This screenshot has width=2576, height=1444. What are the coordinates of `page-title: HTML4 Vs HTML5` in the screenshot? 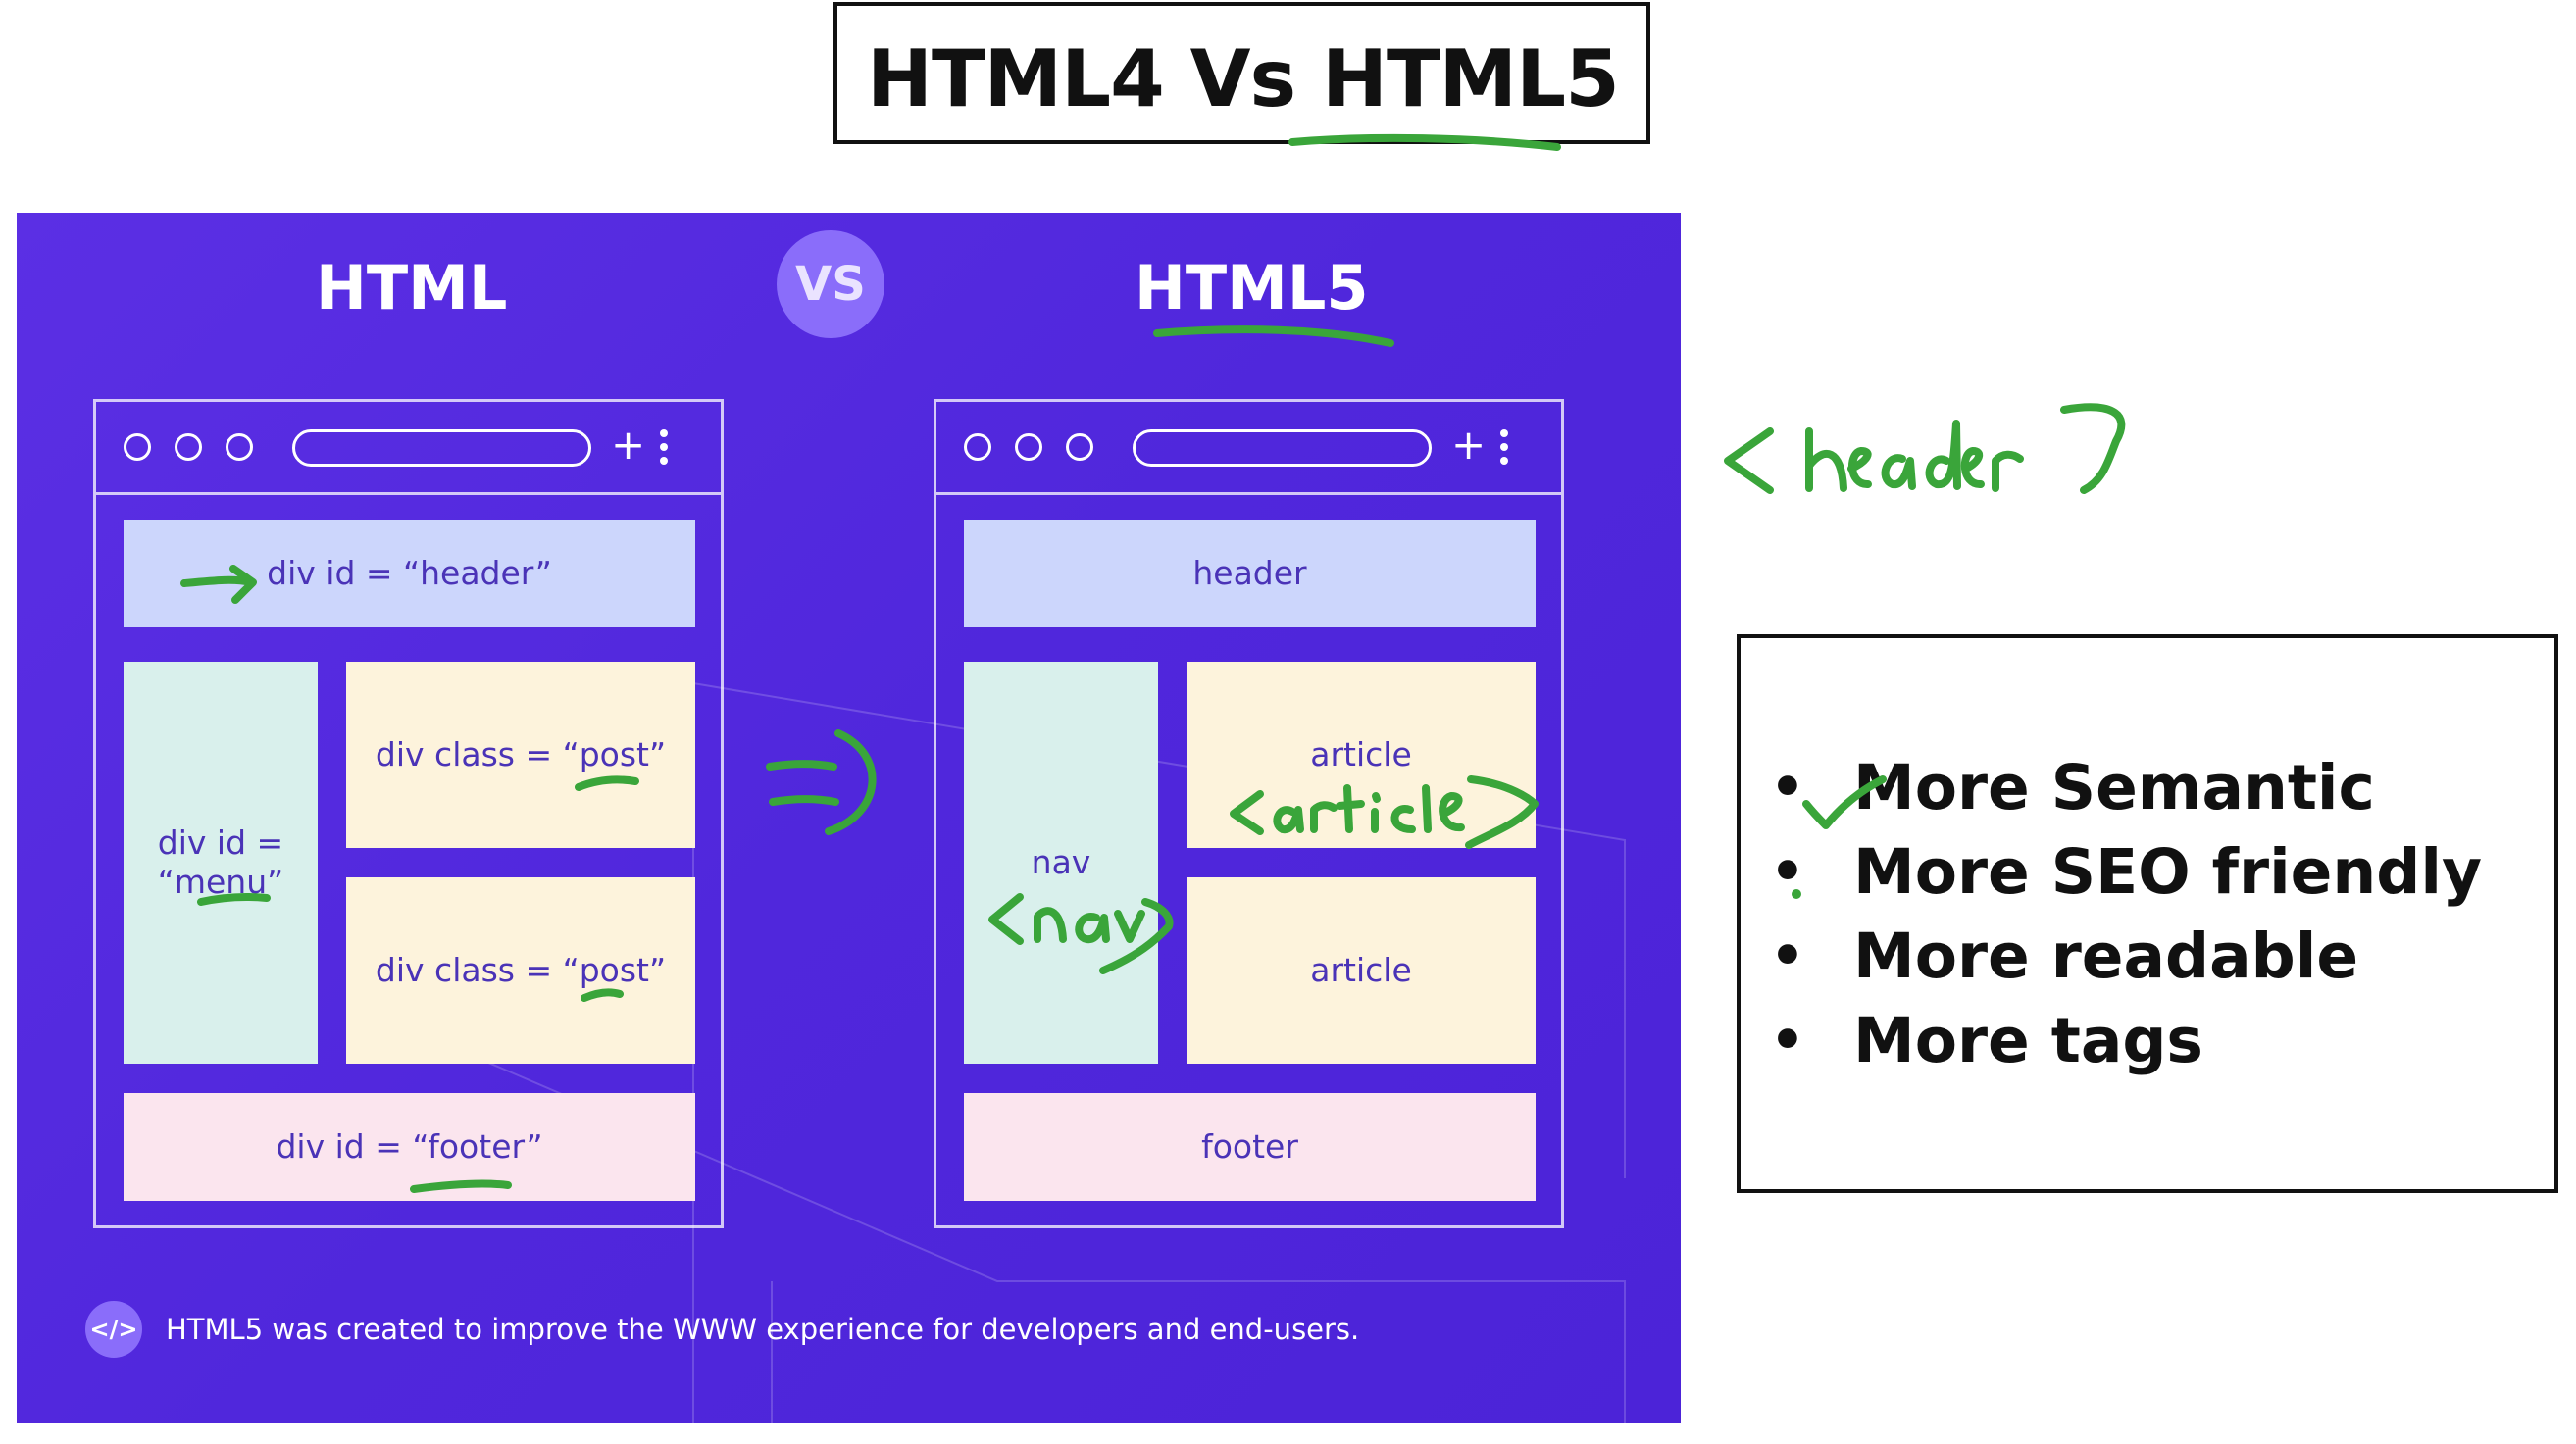 It's located at (1243, 78).